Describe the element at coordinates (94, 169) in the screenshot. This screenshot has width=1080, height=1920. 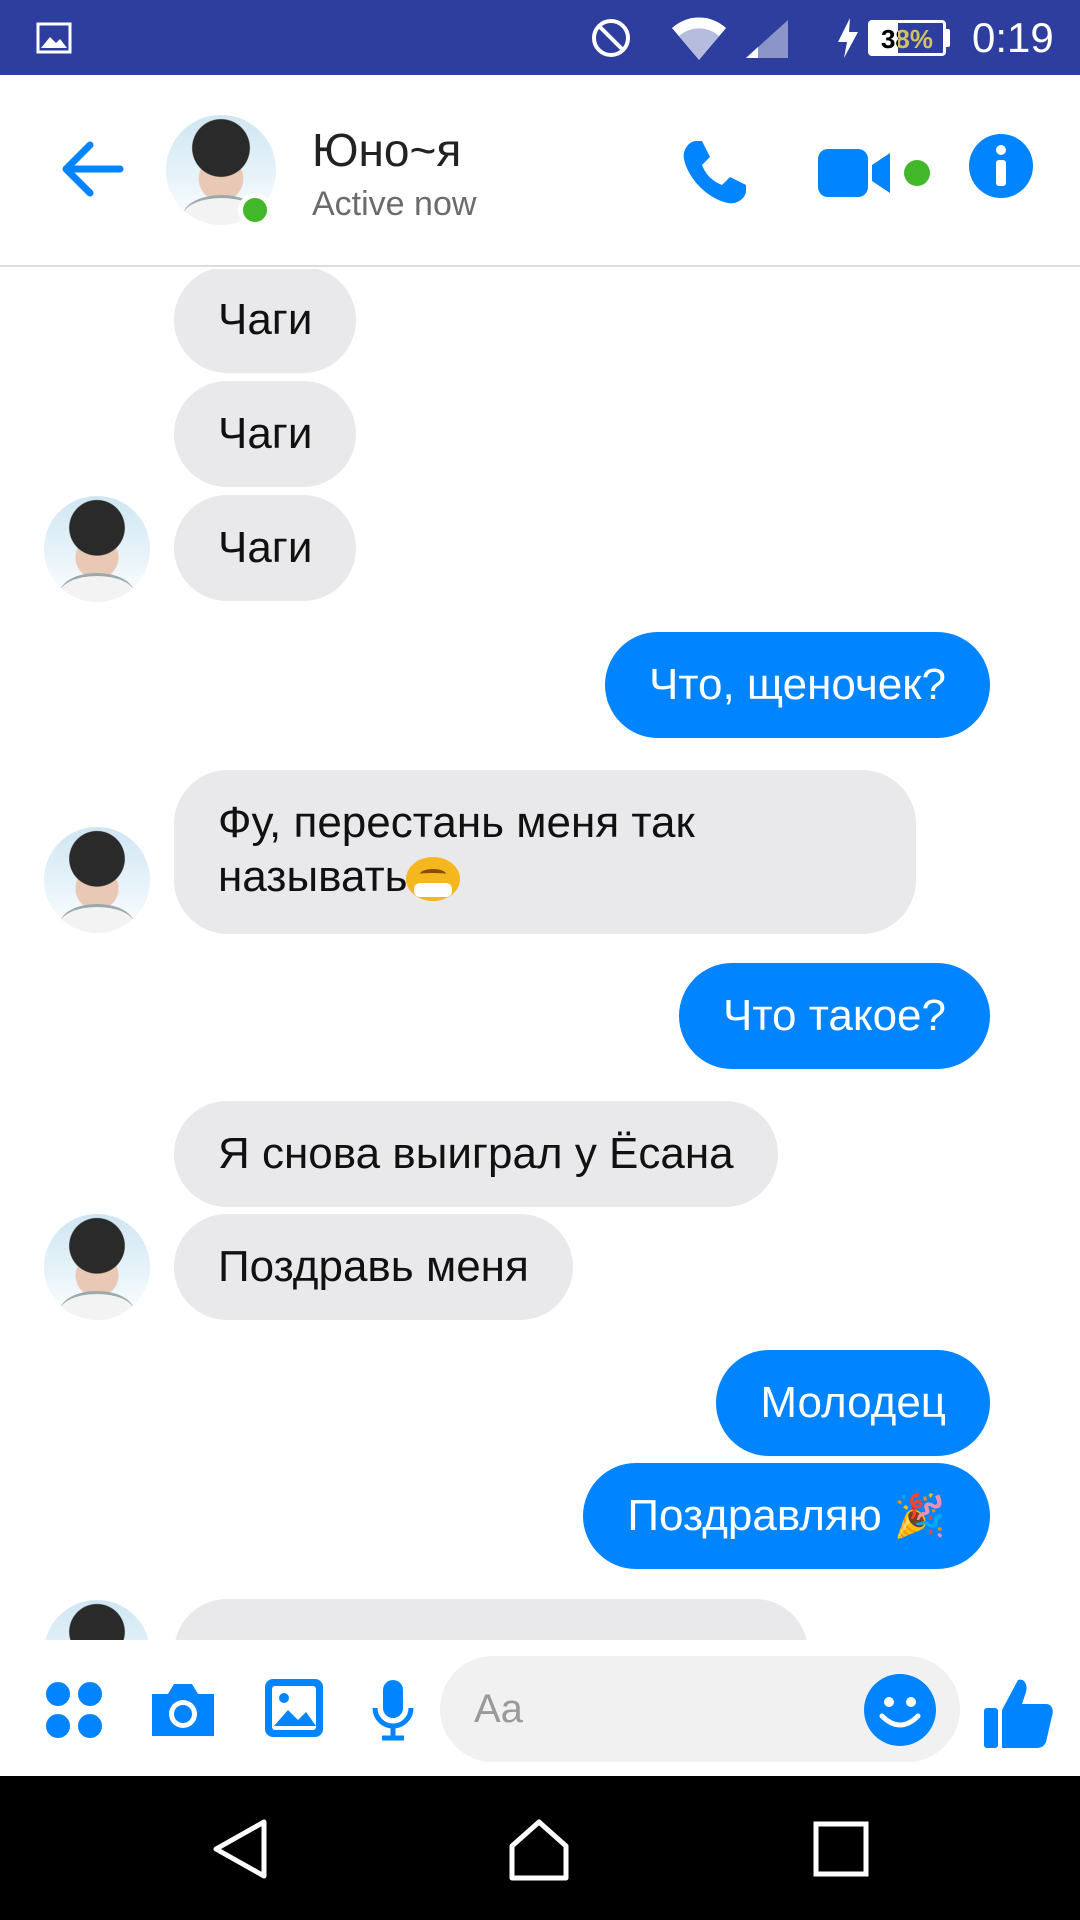
I see `back-arrow-icon` at that location.